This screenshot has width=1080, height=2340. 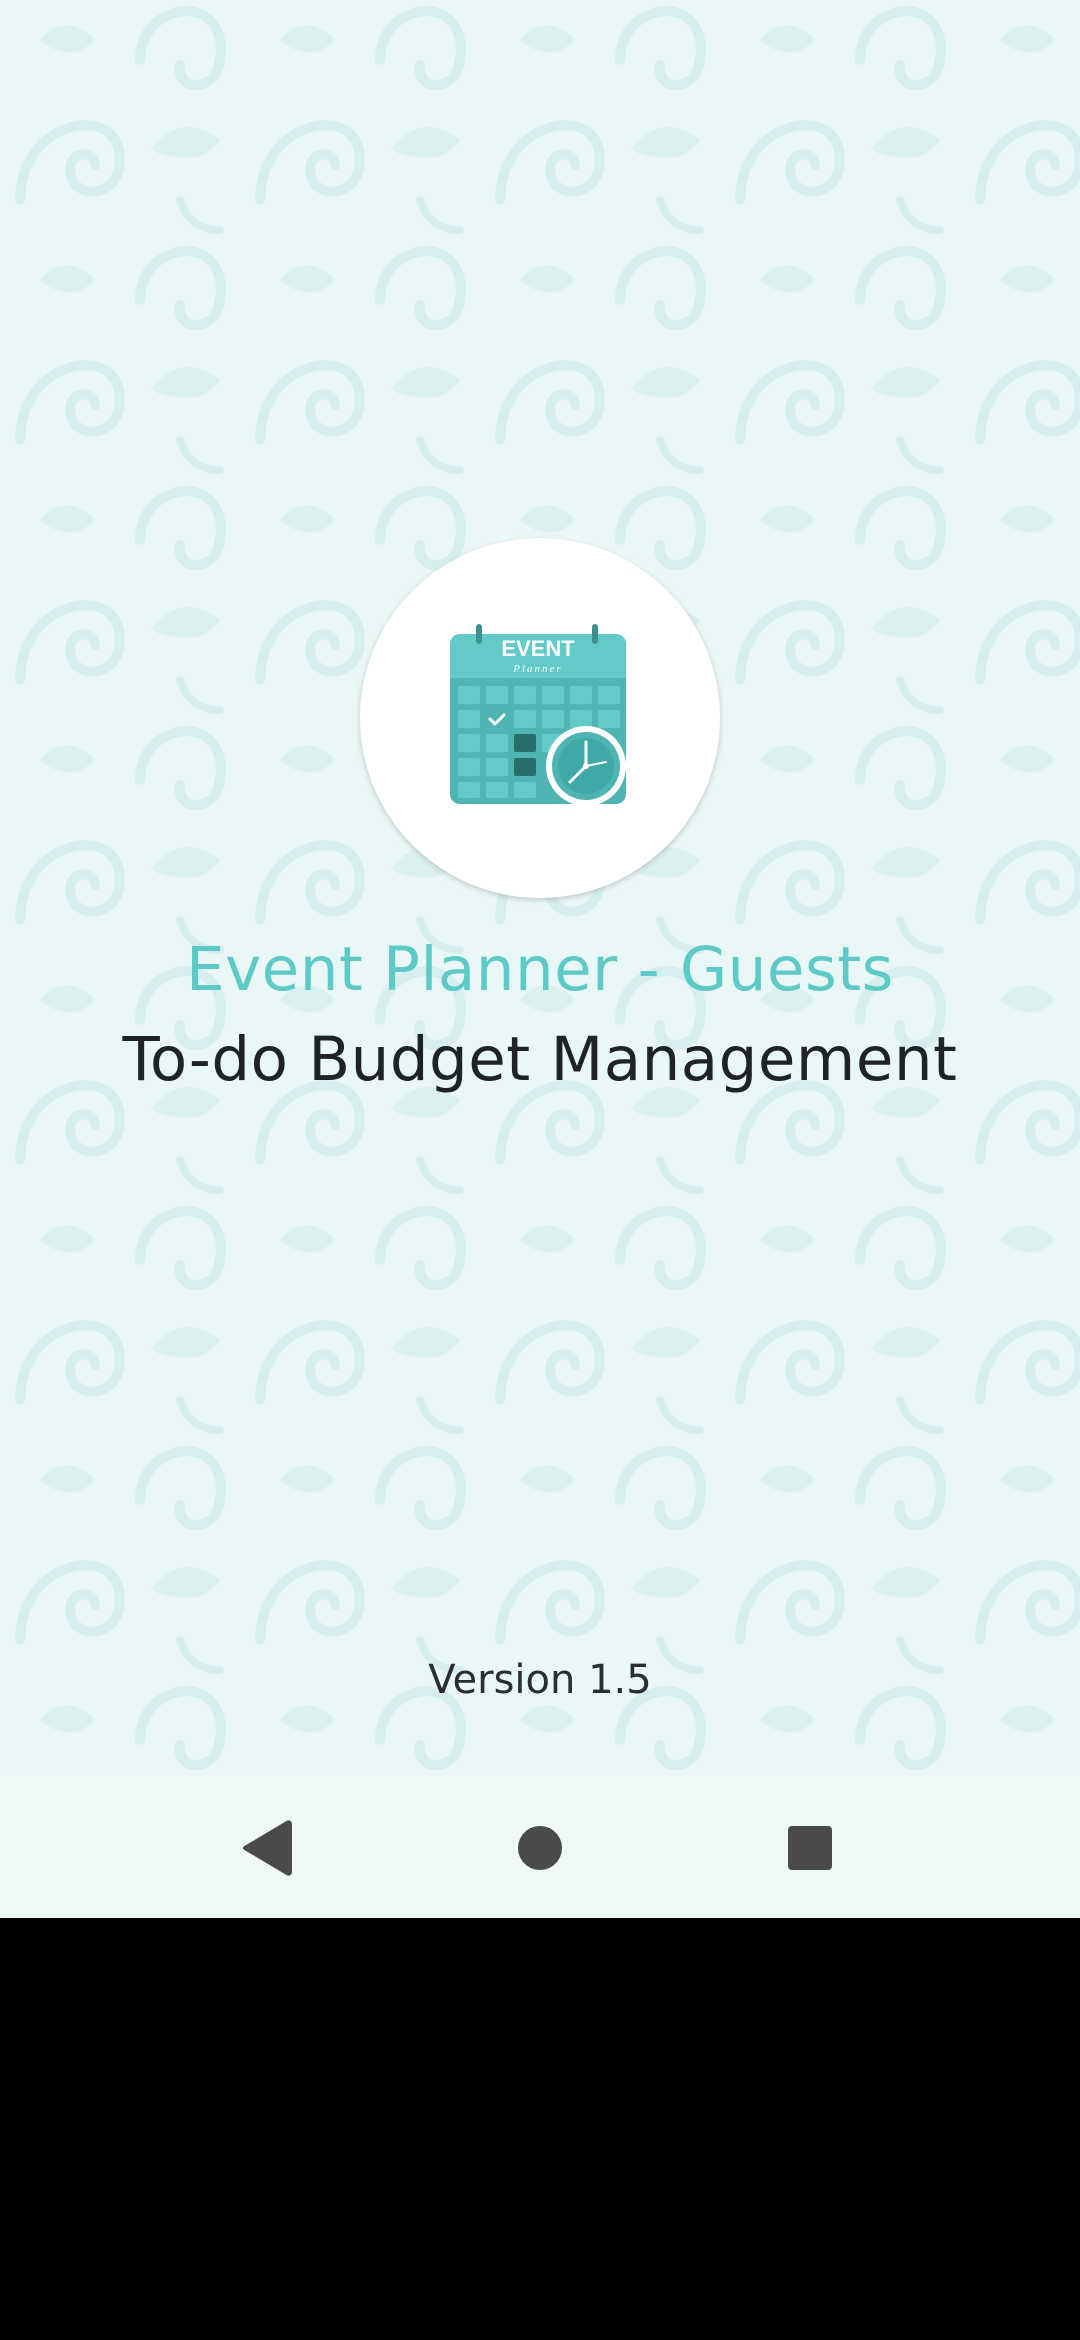 I want to click on version-label: Version 1.5, so click(x=540, y=1680).